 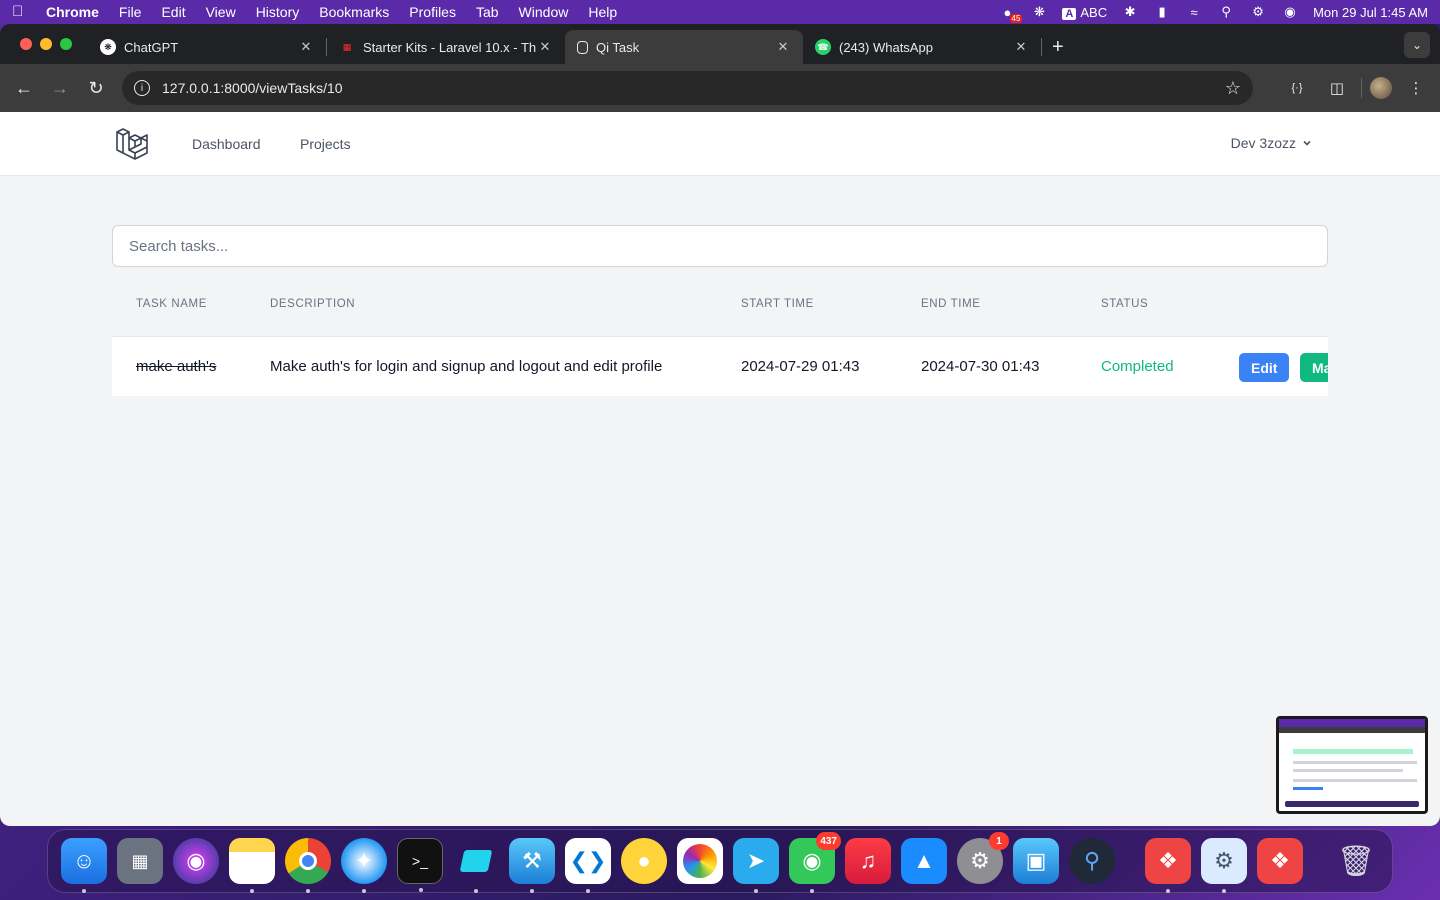 What do you see at coordinates (1162, 11) in the screenshot?
I see `battery-icon: ▮` at bounding box center [1162, 11].